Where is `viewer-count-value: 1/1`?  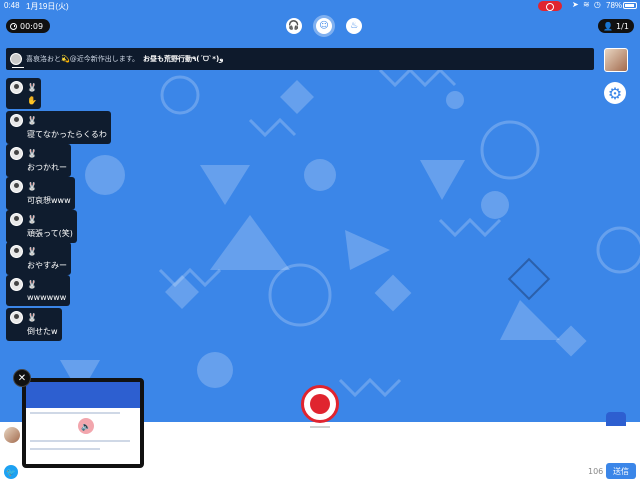
viewer-count-value: 1/1 is located at coordinates (622, 26).